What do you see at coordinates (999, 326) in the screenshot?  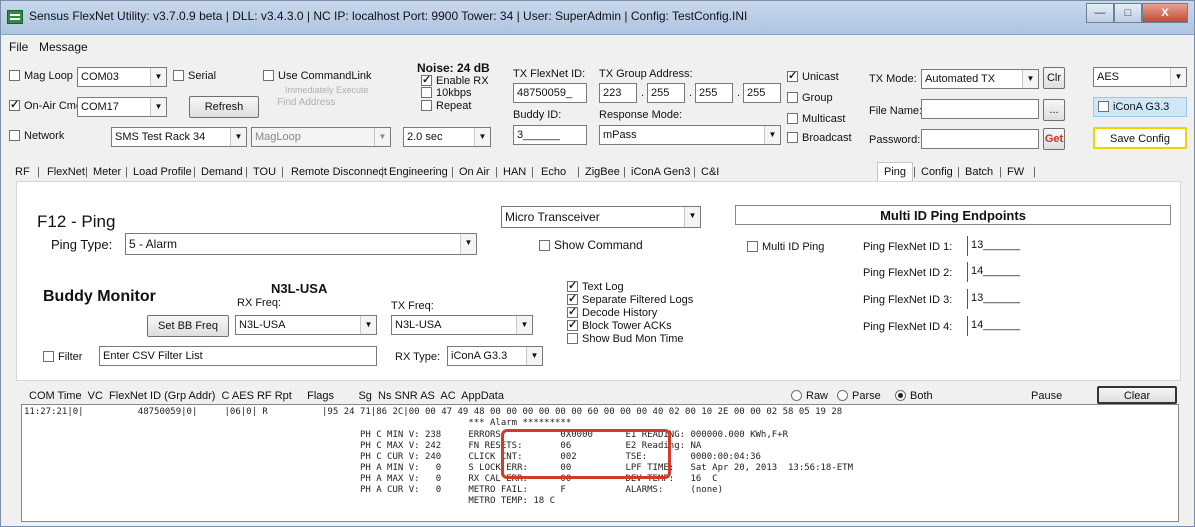 I see `ping-id4-field: 14______` at bounding box center [999, 326].